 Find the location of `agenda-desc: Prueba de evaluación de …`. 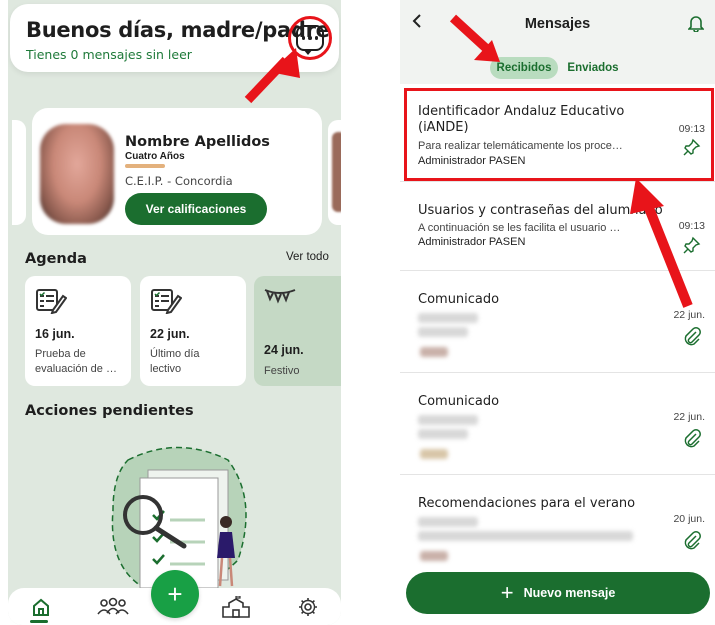

agenda-desc: Prueba de evaluación de … is located at coordinates (76, 361).